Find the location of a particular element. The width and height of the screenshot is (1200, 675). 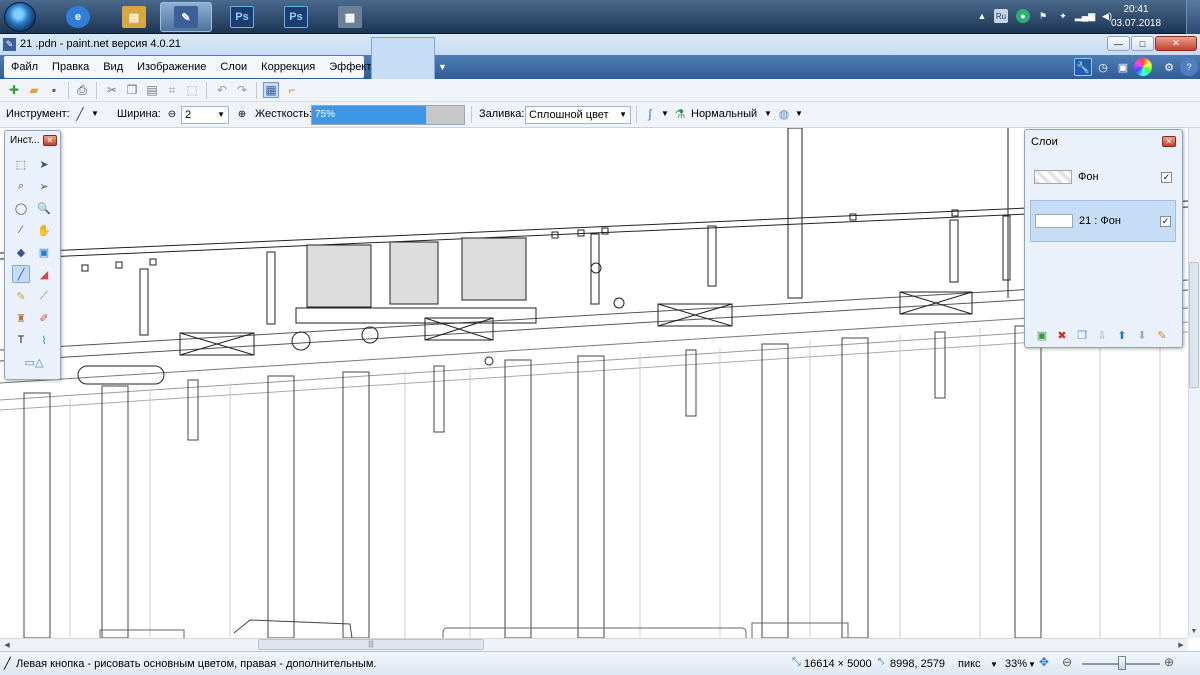

fill-mode-select: Сплошной цвет ▼ is located at coordinates (578, 115).